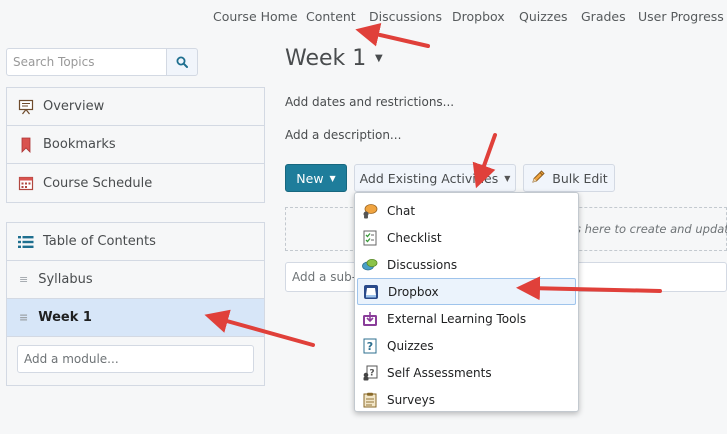  I want to click on bulk-edit-label: Bulk Edit, so click(580, 178).